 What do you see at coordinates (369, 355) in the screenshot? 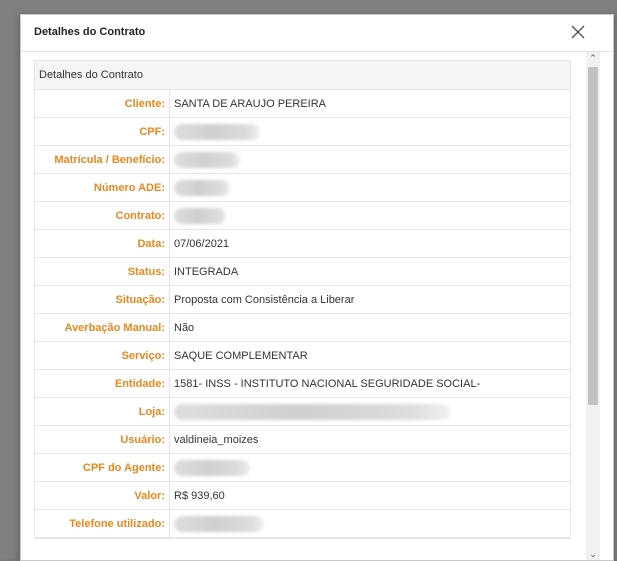
I see `row-value: SAQUE COMPLEMENTAR` at bounding box center [369, 355].